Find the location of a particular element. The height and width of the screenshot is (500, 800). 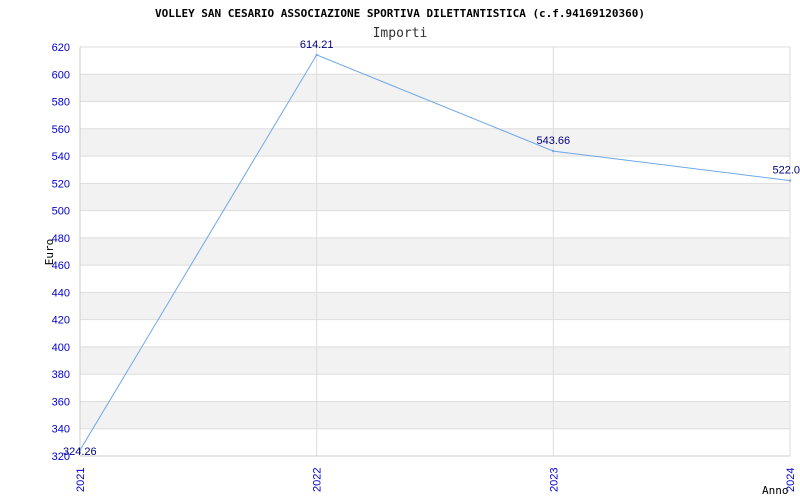

x-tick-label: 2021 is located at coordinates (81, 480).